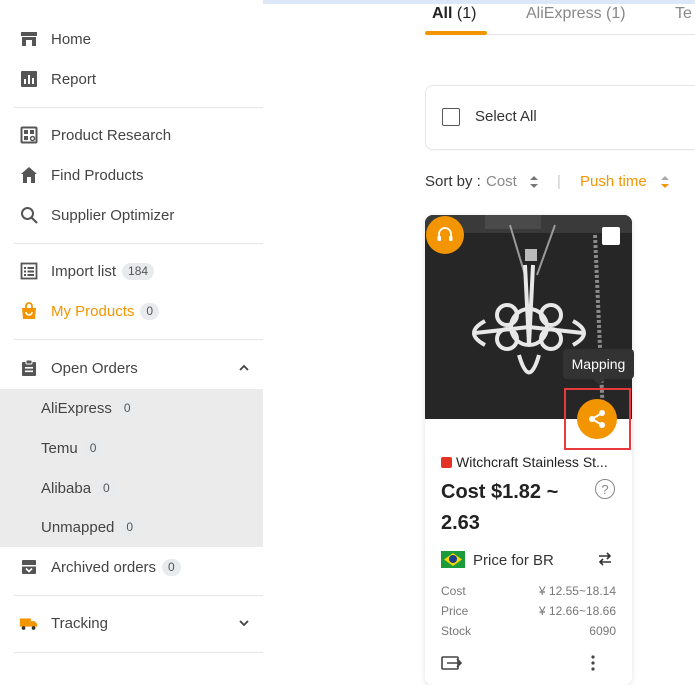 The image size is (695, 685). I want to click on mapping-share-icon, so click(597, 419).